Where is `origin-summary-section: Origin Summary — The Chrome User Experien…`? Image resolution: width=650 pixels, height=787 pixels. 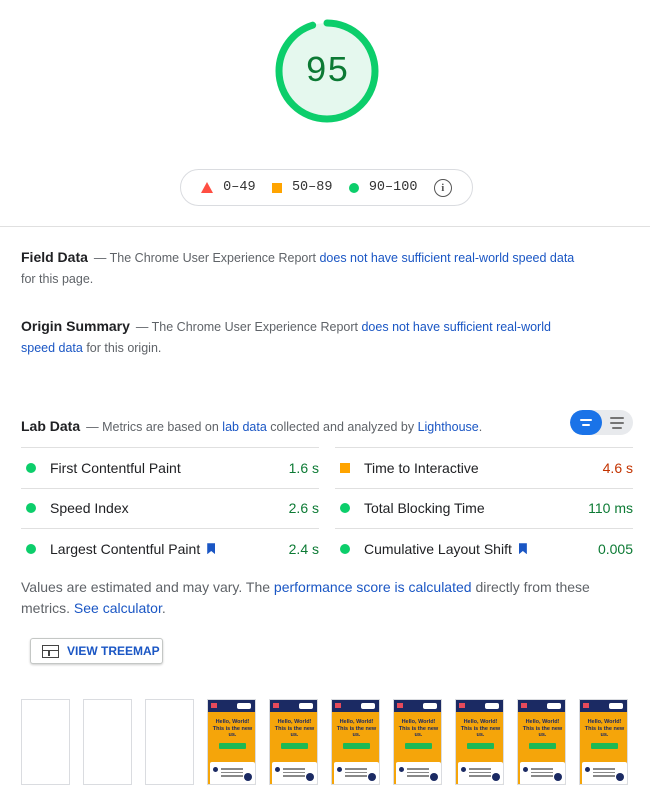 origin-summary-section: Origin Summary — The Chrome User Experien… is located at coordinates (301, 337).